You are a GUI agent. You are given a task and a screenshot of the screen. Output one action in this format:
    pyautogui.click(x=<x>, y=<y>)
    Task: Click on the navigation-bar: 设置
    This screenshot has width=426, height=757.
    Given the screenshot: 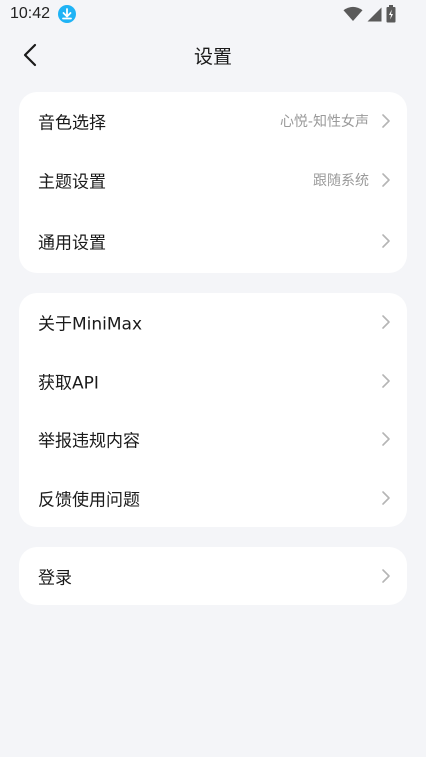 What is the action you would take?
    pyautogui.click(x=213, y=54)
    